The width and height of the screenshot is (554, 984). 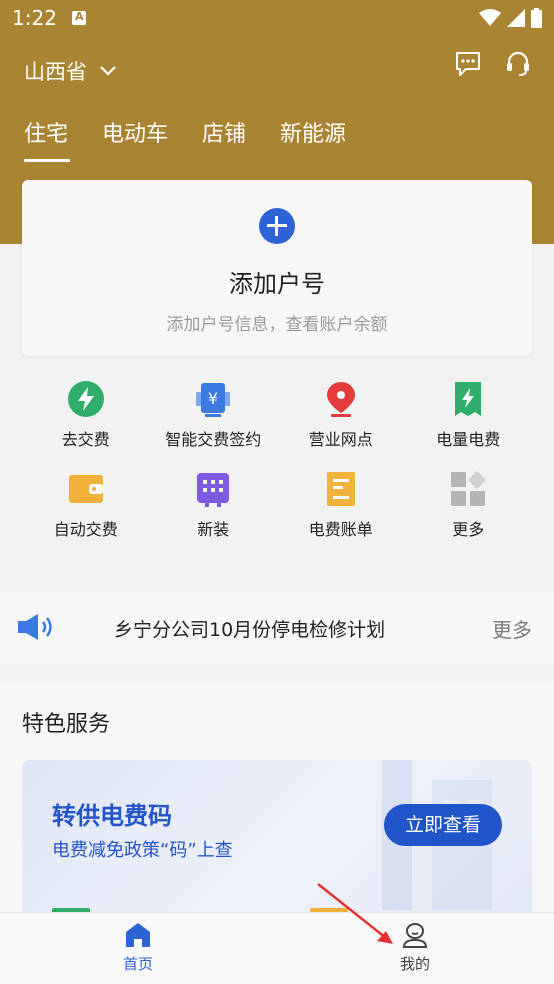 I want to click on bill-icon, so click(x=340, y=489).